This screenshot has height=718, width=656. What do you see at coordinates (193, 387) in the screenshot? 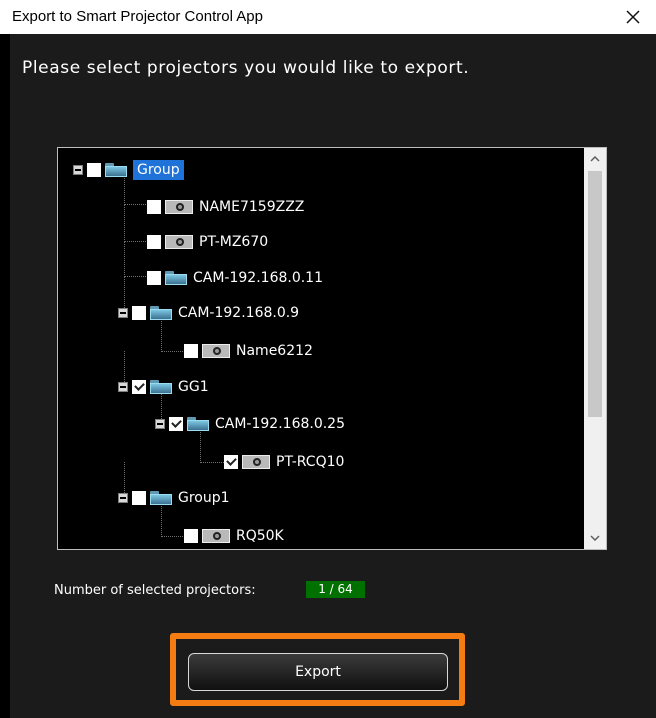
I see `gg1-label: GG1` at bounding box center [193, 387].